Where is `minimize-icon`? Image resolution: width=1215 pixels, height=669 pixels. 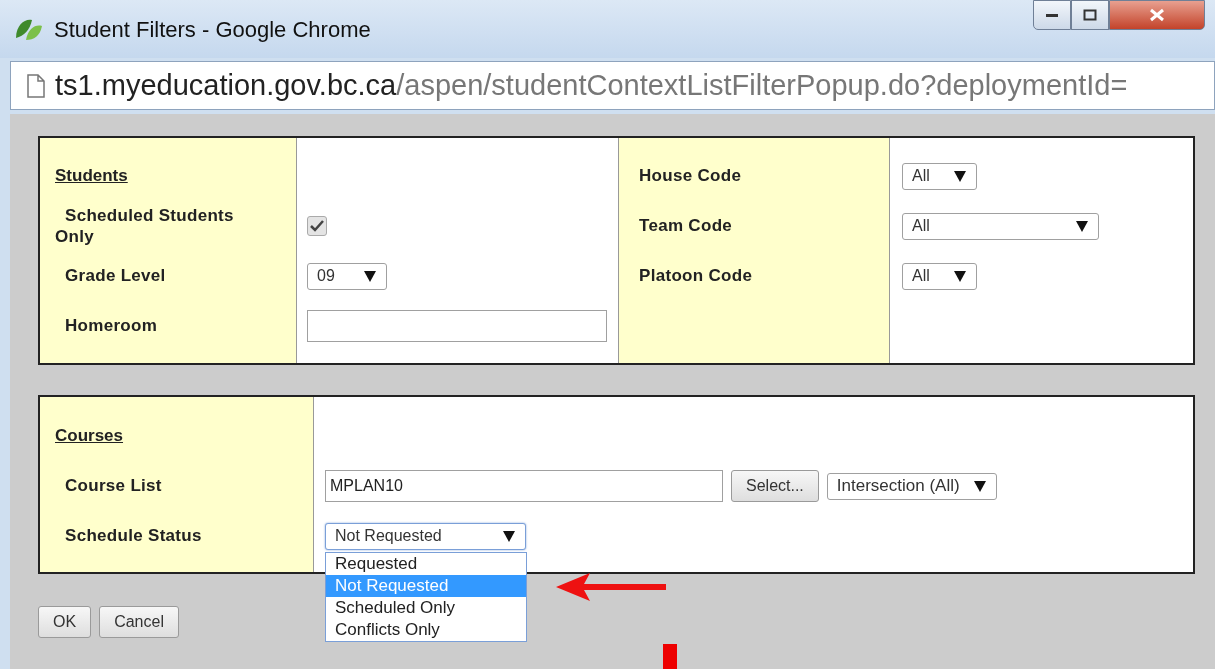 minimize-icon is located at coordinates (1052, 15).